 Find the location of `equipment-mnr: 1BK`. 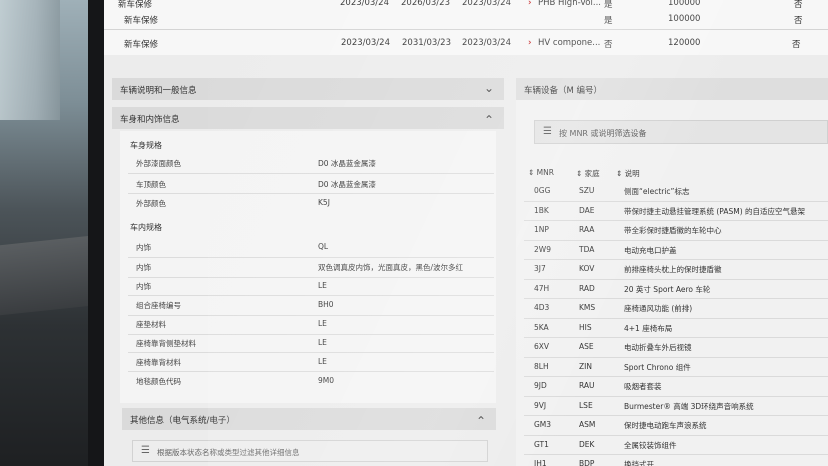

equipment-mnr: 1BK is located at coordinates (541, 210).